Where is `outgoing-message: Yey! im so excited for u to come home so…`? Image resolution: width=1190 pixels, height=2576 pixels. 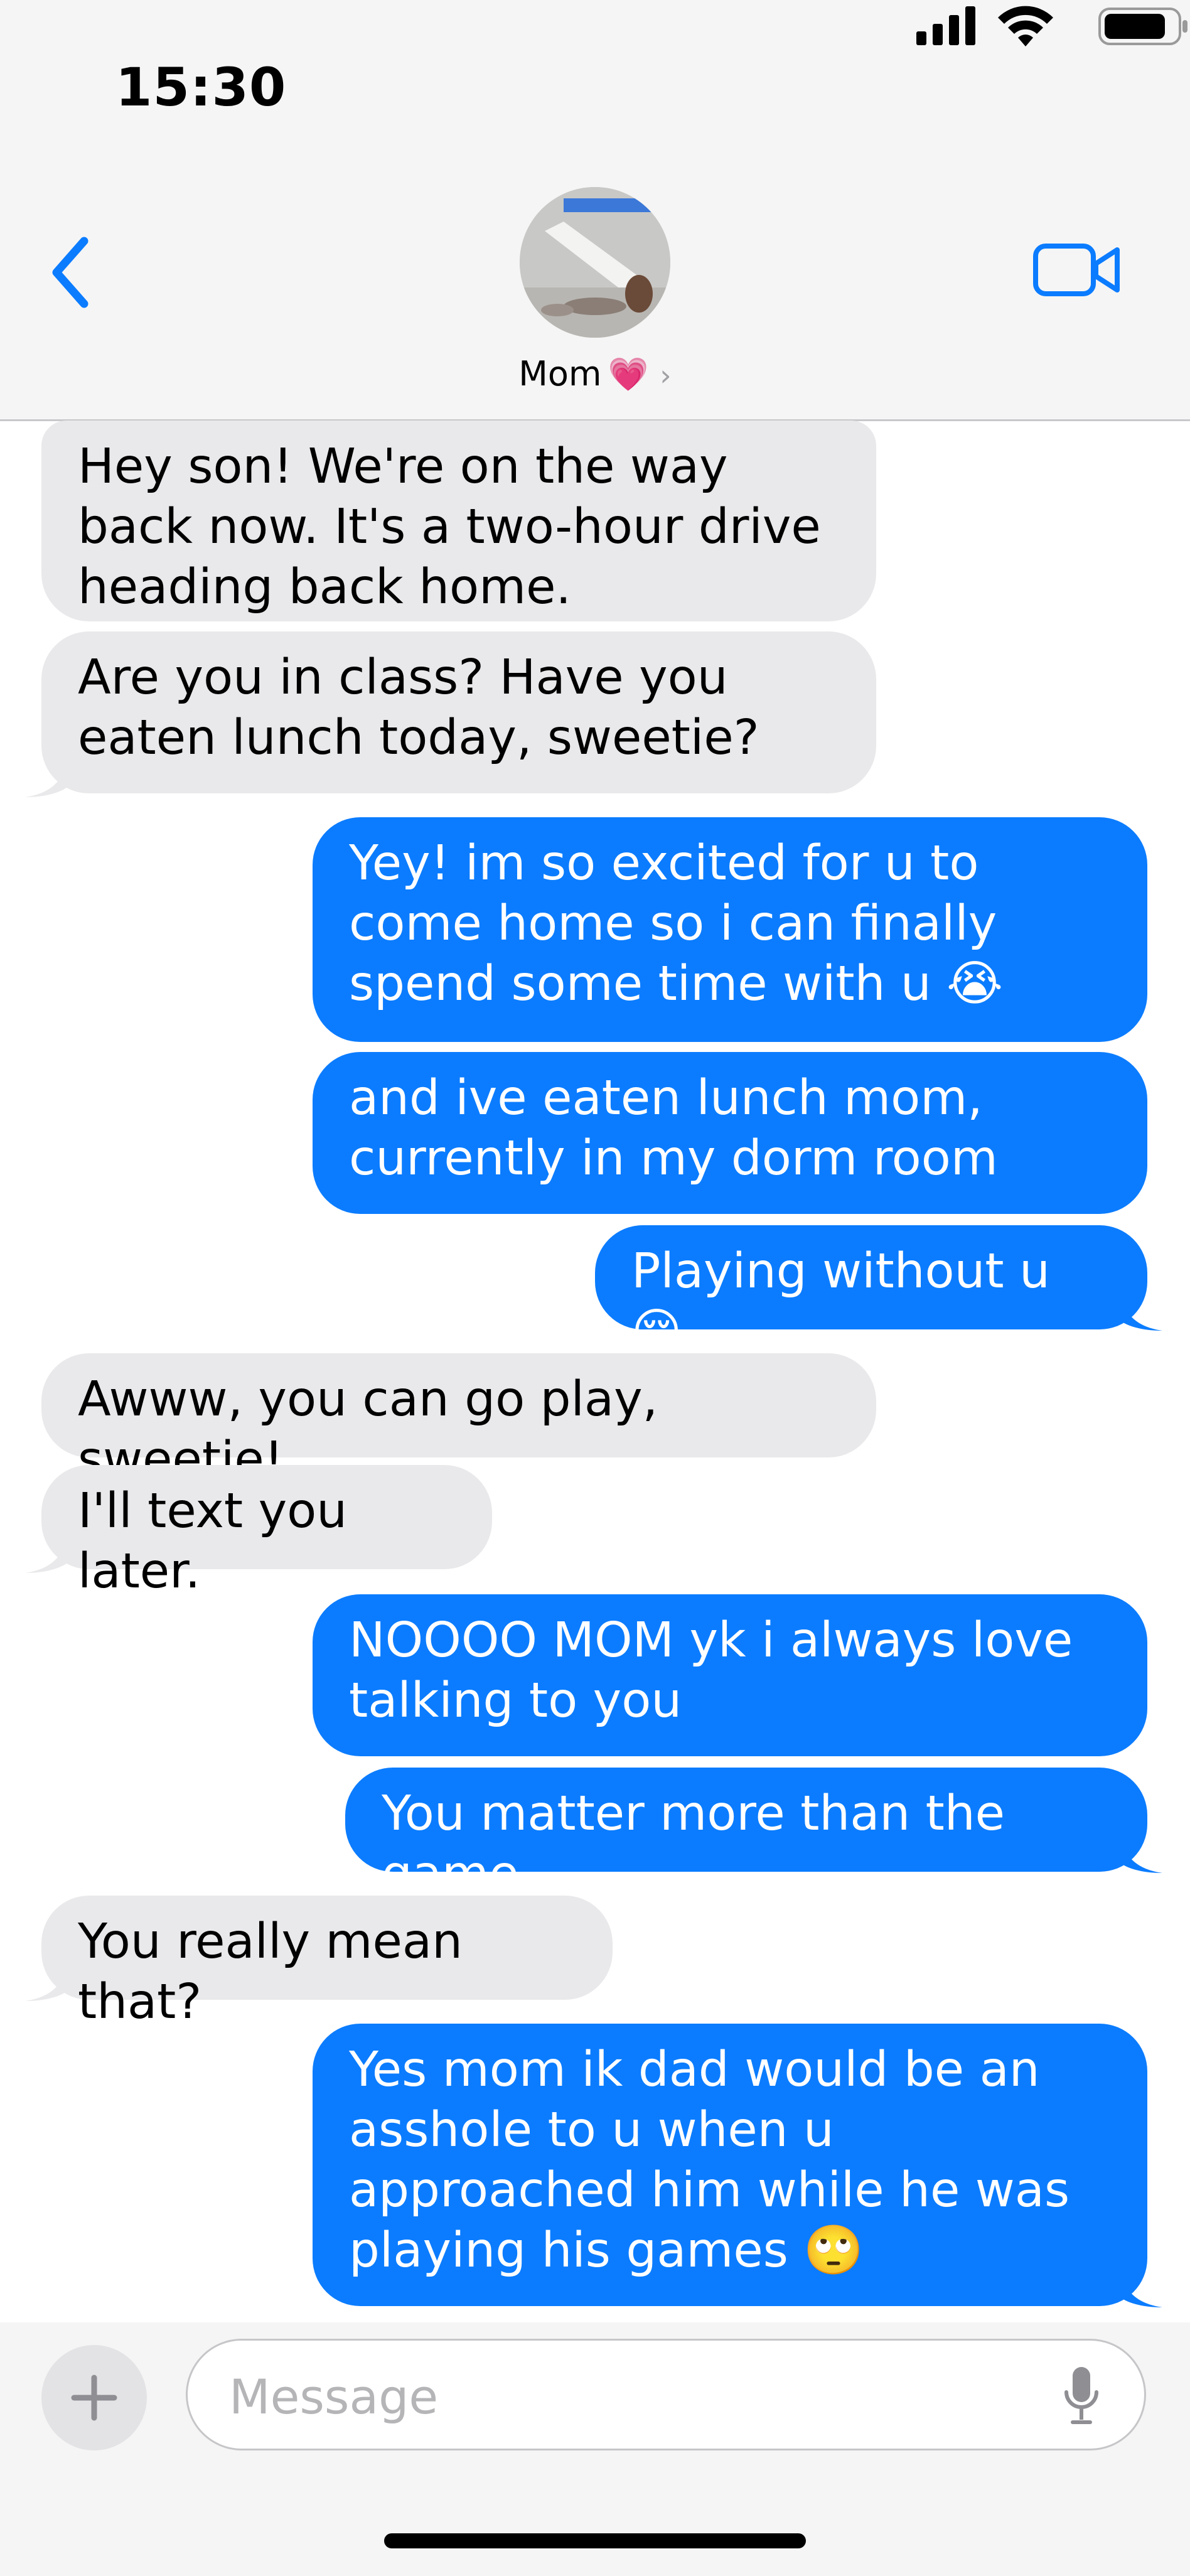
outgoing-message: Yey! im so excited for u to come home so… is located at coordinates (730, 929).